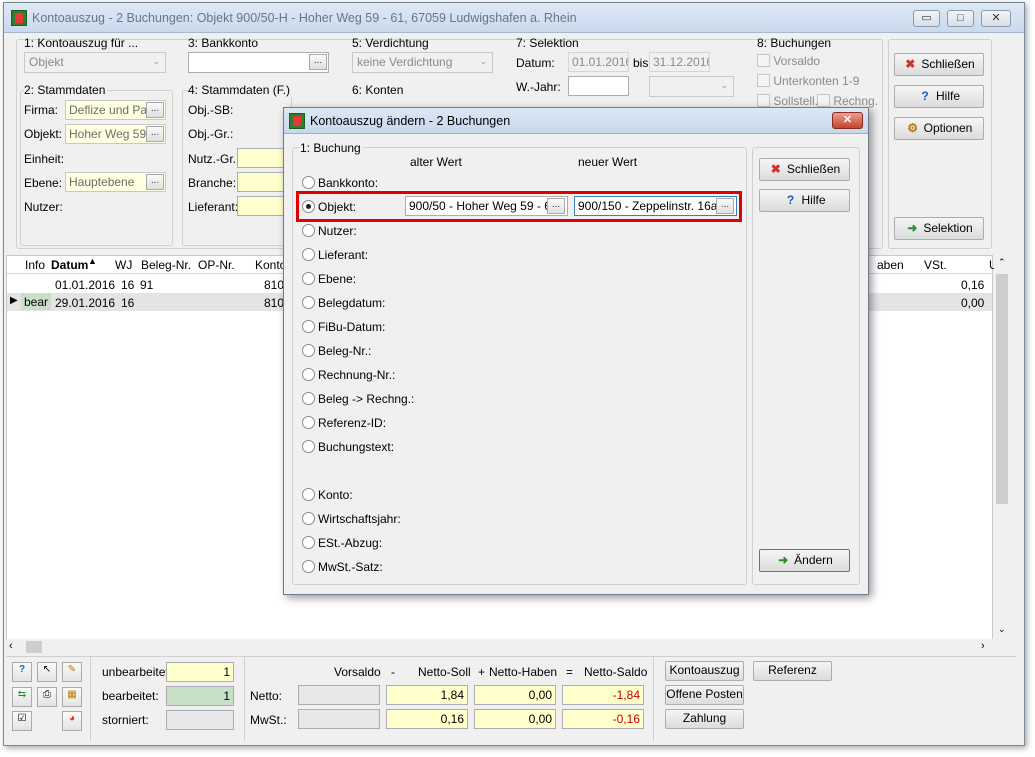 The width and height of the screenshot is (1035, 757). What do you see at coordinates (788, 61) in the screenshot?
I see `vorsaldo-checkbox: Vorsaldo` at bounding box center [788, 61].